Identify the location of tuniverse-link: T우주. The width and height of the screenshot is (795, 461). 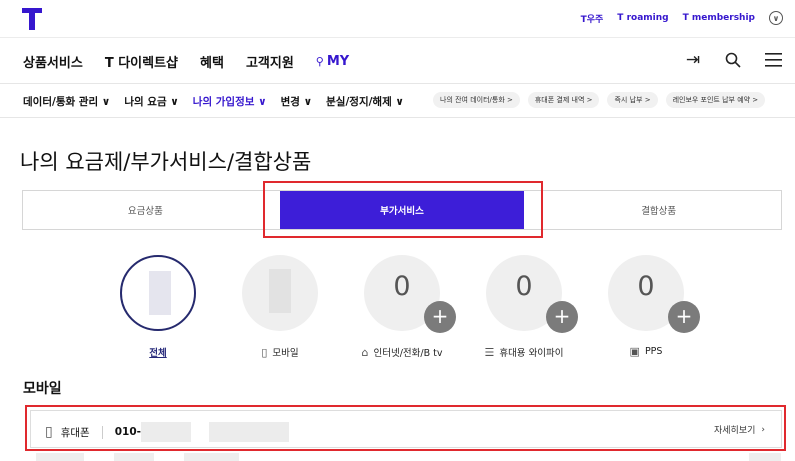
(592, 18).